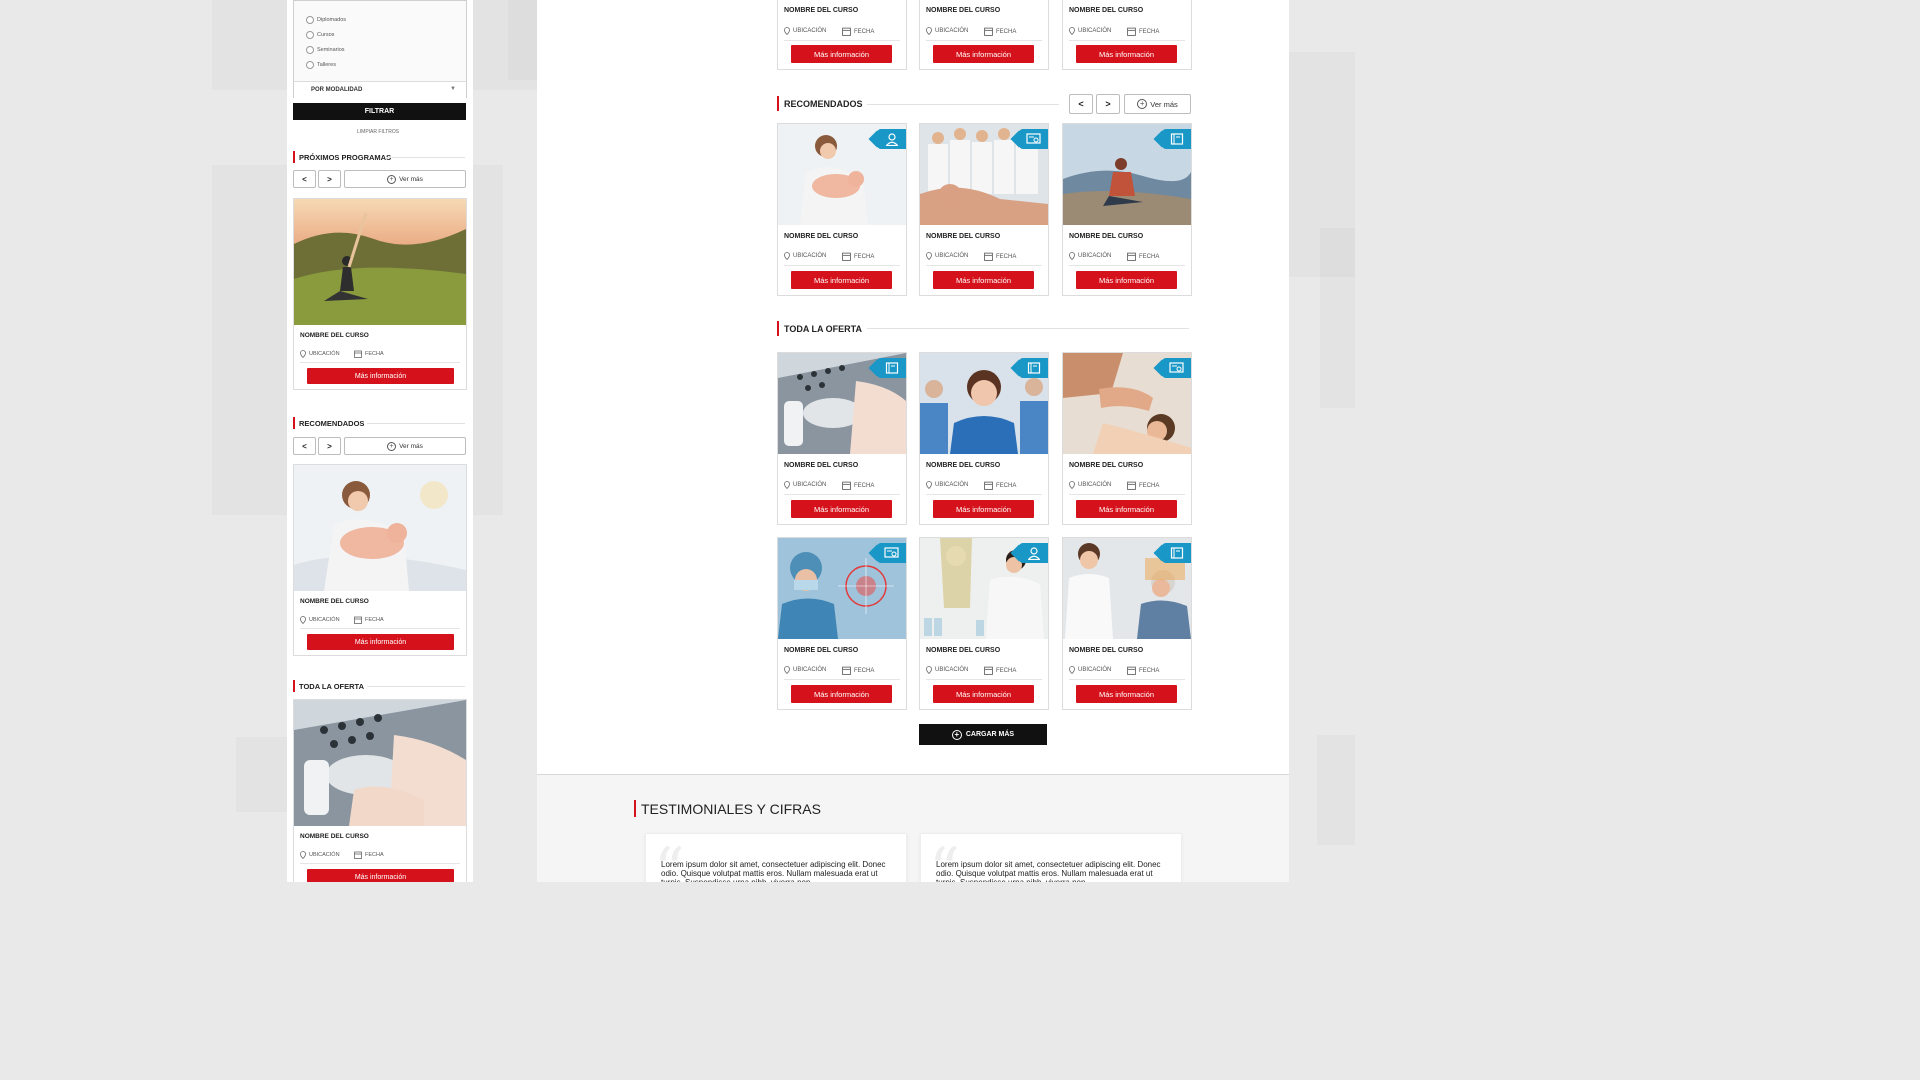 The image size is (1920, 1080). I want to click on chevron-down-icon: ▼, so click(453, 89).